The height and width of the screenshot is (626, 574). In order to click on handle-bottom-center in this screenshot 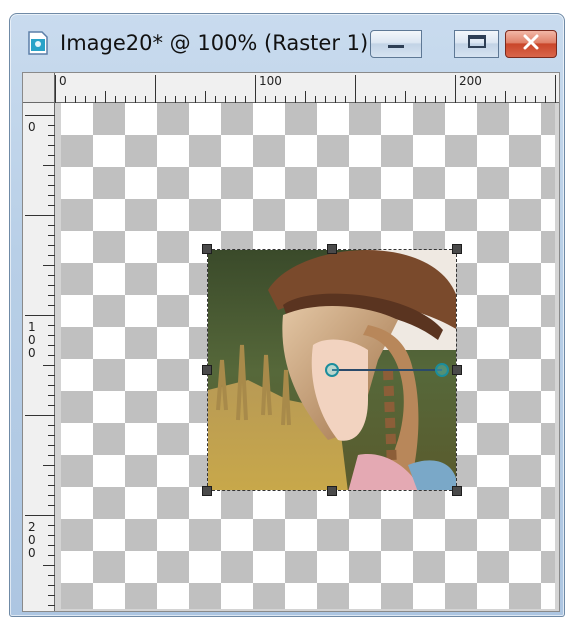, I will do `click(332, 491)`.